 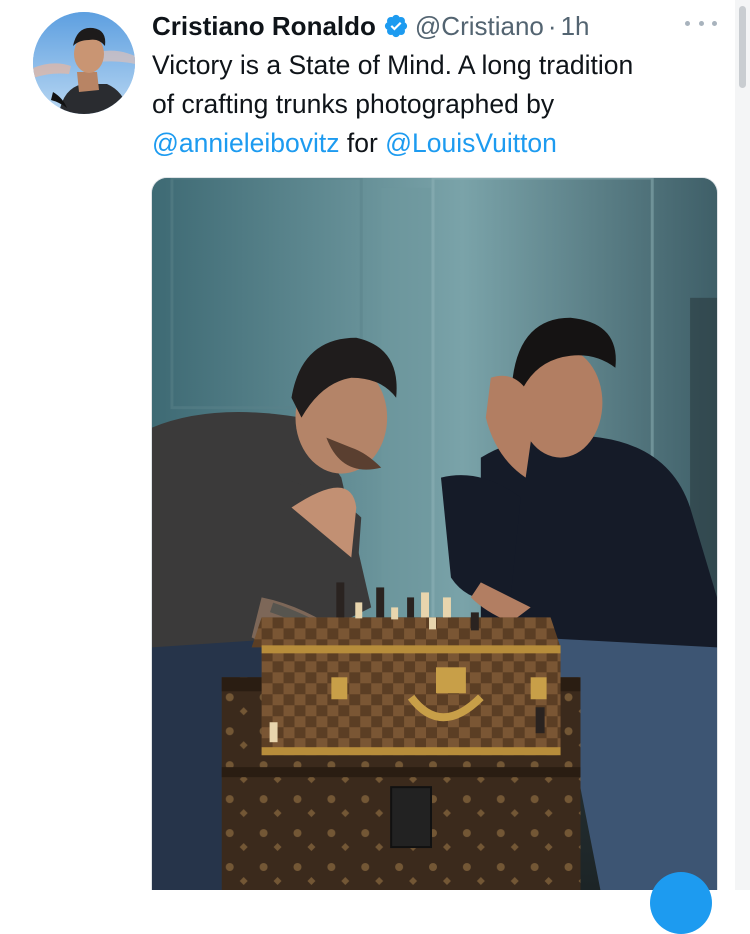 I want to click on author-name: Cristiano Ronaldo, so click(x=264, y=26).